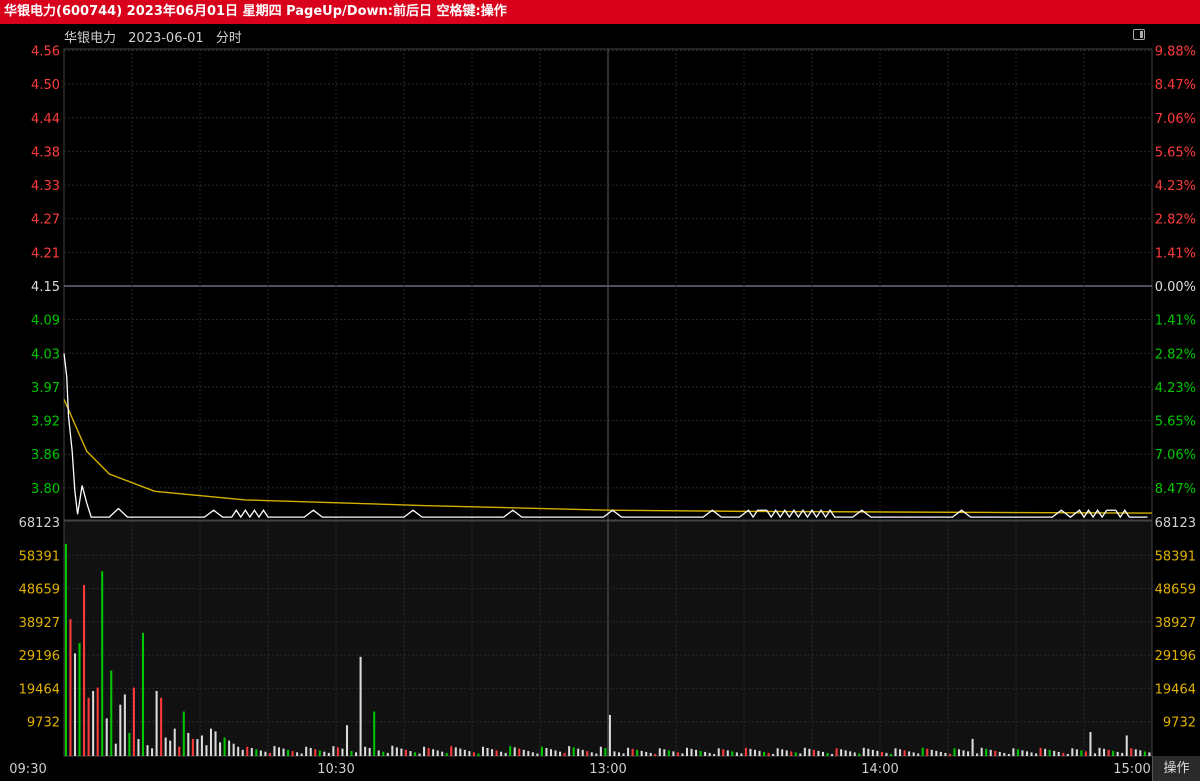  I want to click on volume-tick-label-right: 19464, so click(1175, 689).